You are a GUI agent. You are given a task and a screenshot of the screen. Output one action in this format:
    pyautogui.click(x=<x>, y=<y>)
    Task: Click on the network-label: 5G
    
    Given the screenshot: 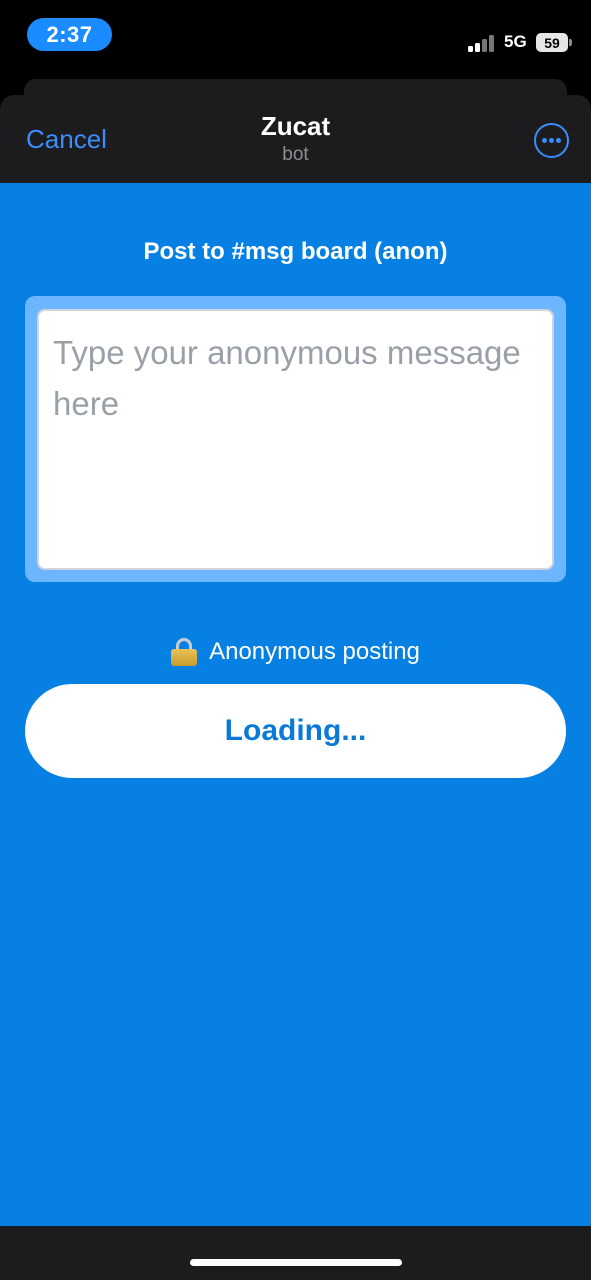 What is the action you would take?
    pyautogui.click(x=515, y=41)
    